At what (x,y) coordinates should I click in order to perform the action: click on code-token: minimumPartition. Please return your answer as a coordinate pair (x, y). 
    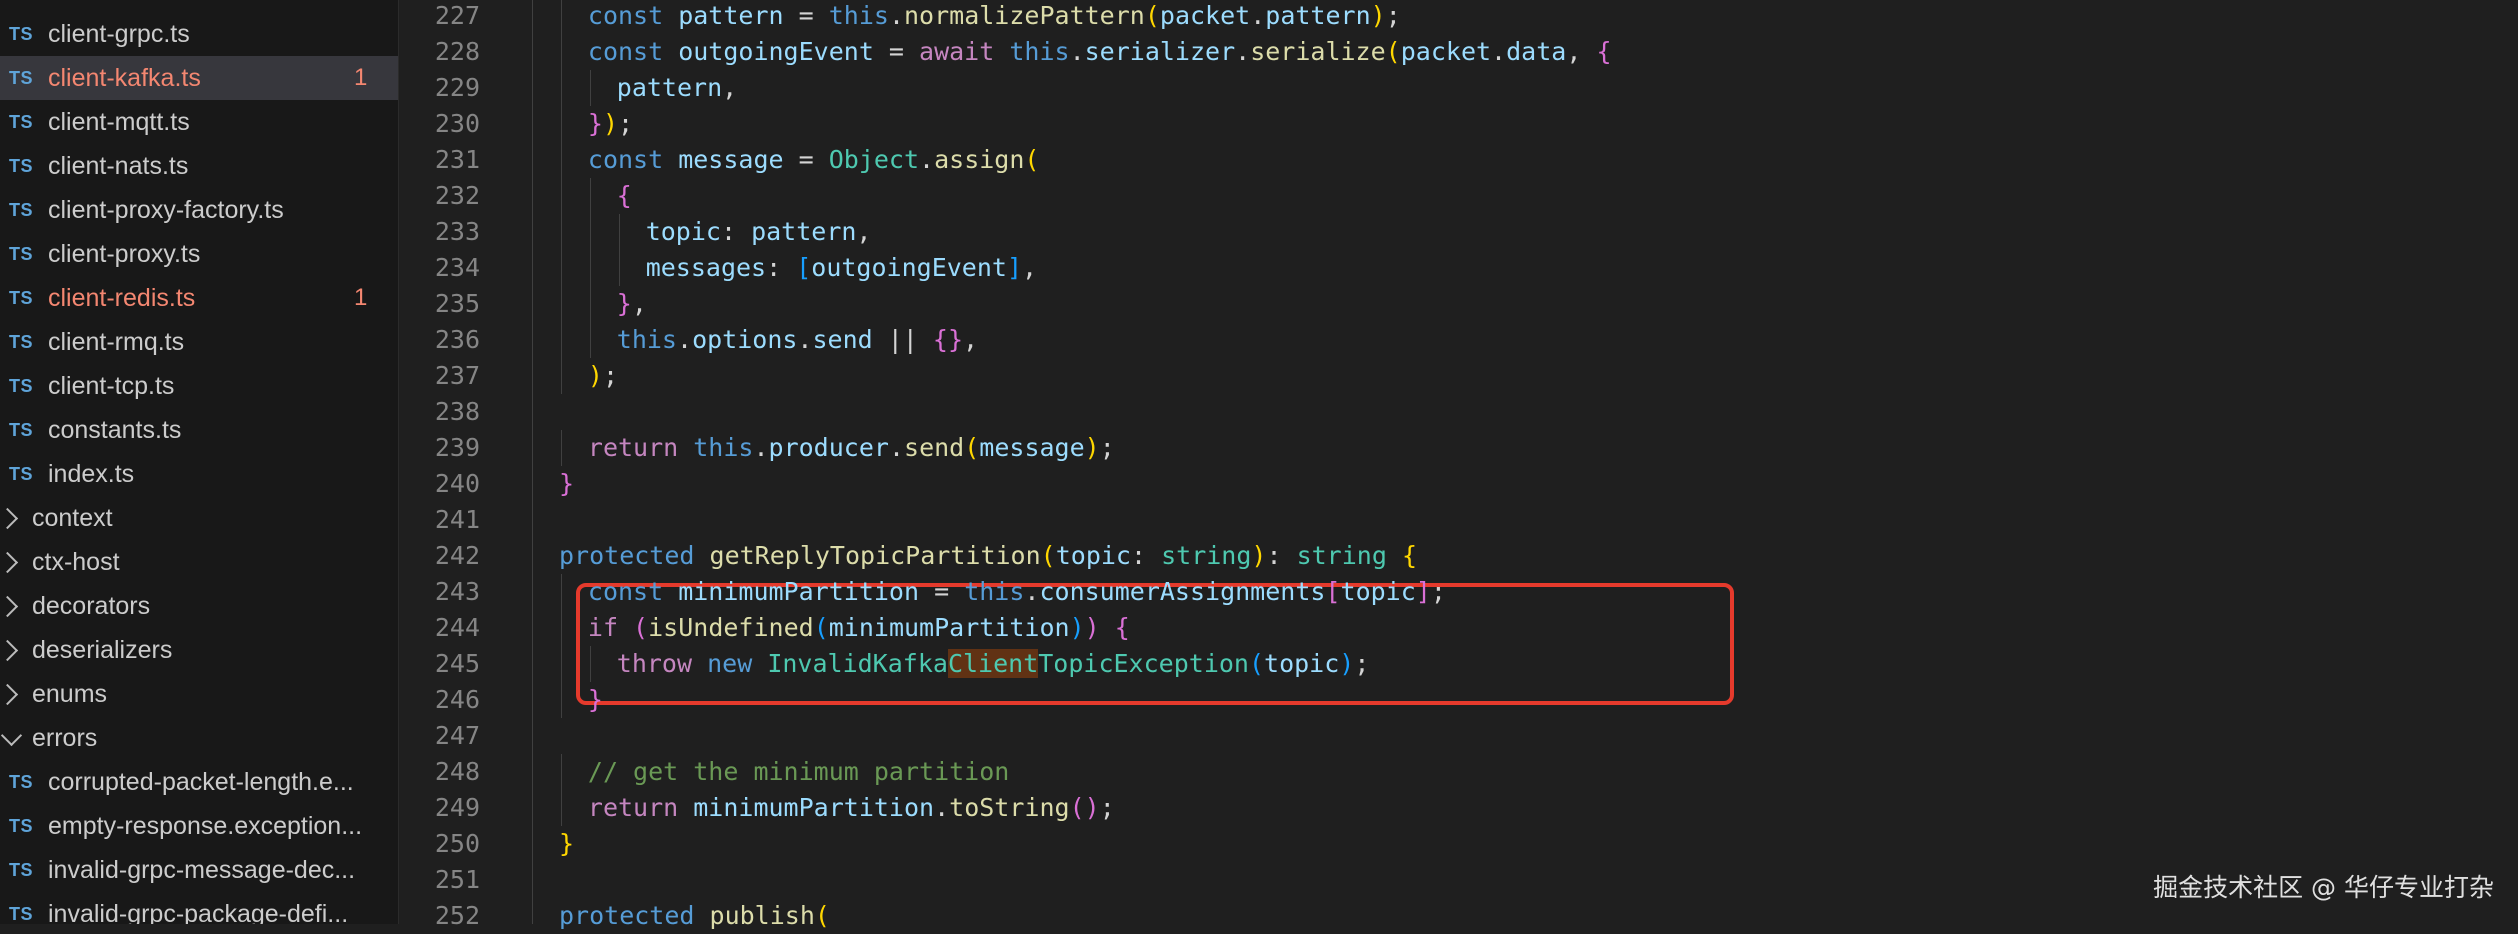
    Looking at the image, I should click on (814, 807).